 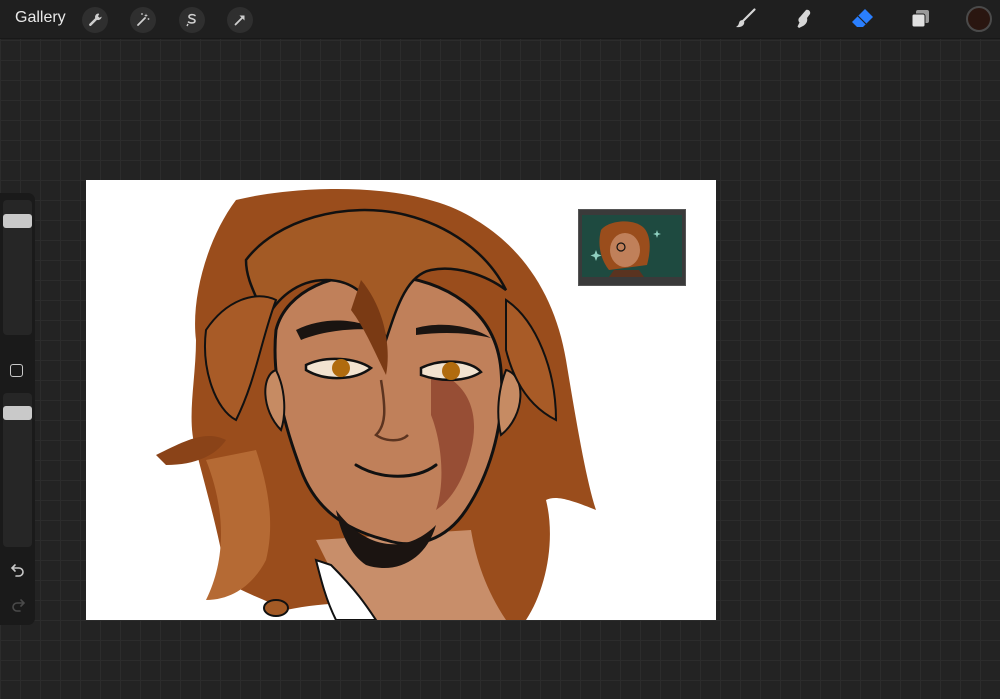 I want to click on reference-window, so click(x=632, y=247).